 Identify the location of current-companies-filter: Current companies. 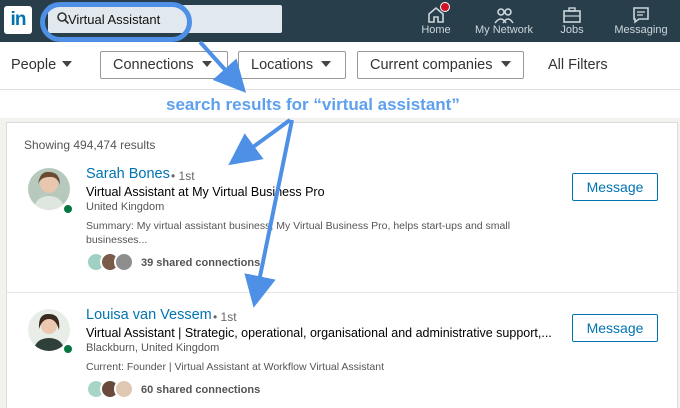
(440, 65).